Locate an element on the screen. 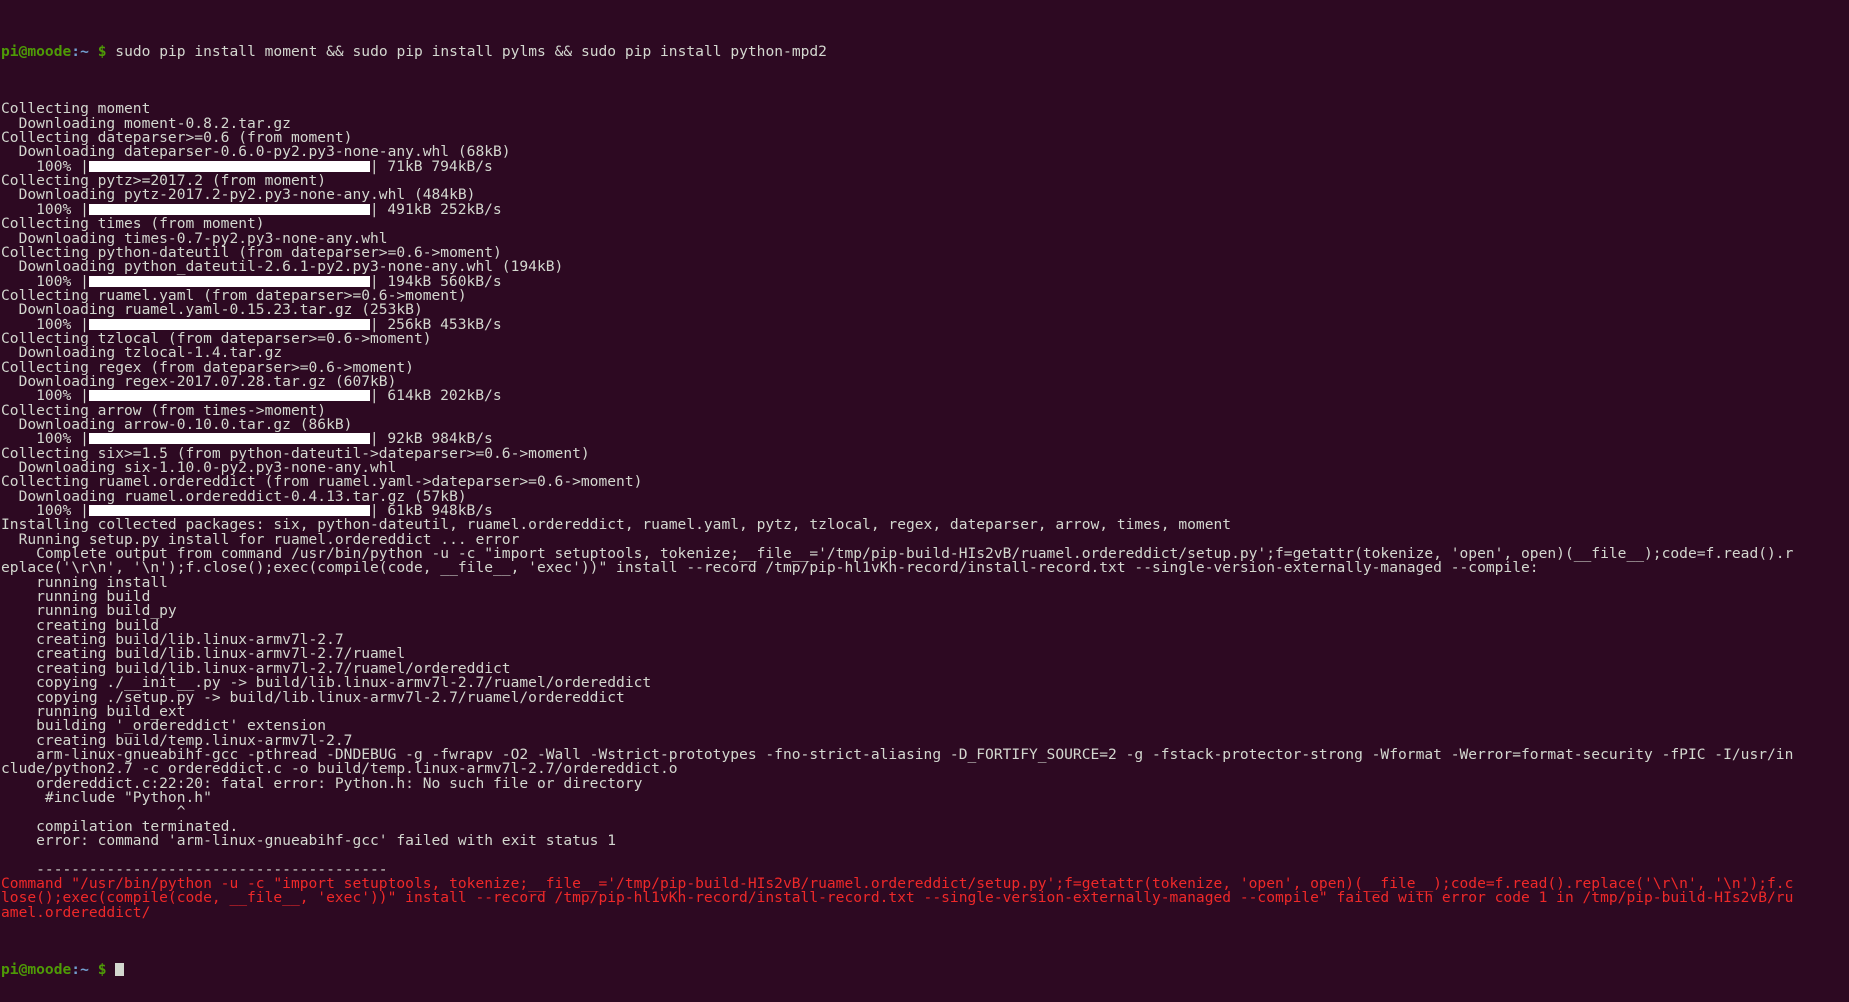  final-prompt-space is located at coordinates (93, 969).